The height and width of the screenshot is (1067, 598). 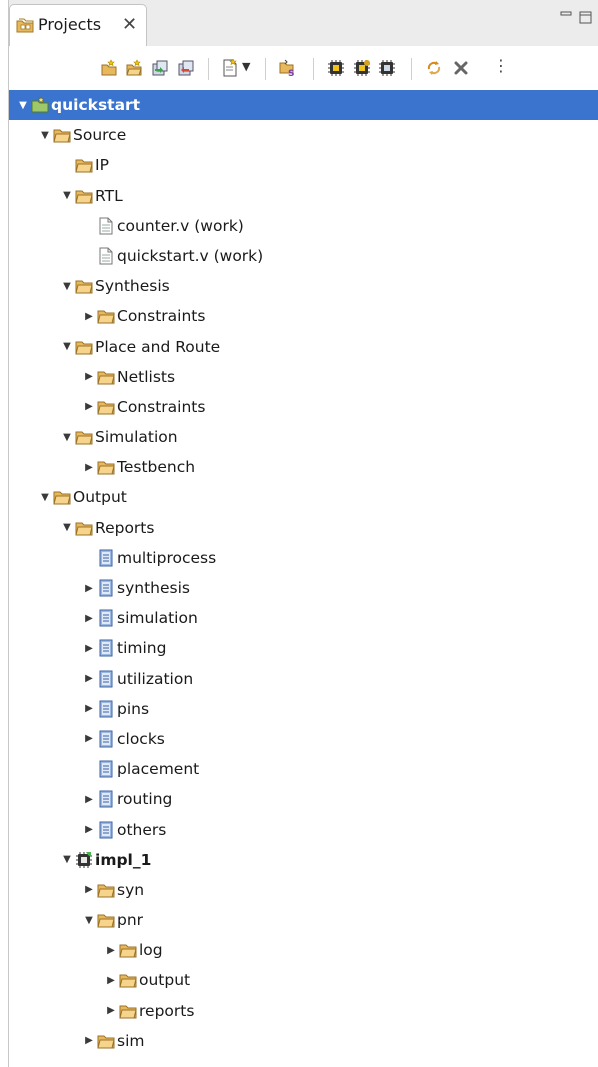 I want to click on tree-item-label: IP, so click(x=102, y=165).